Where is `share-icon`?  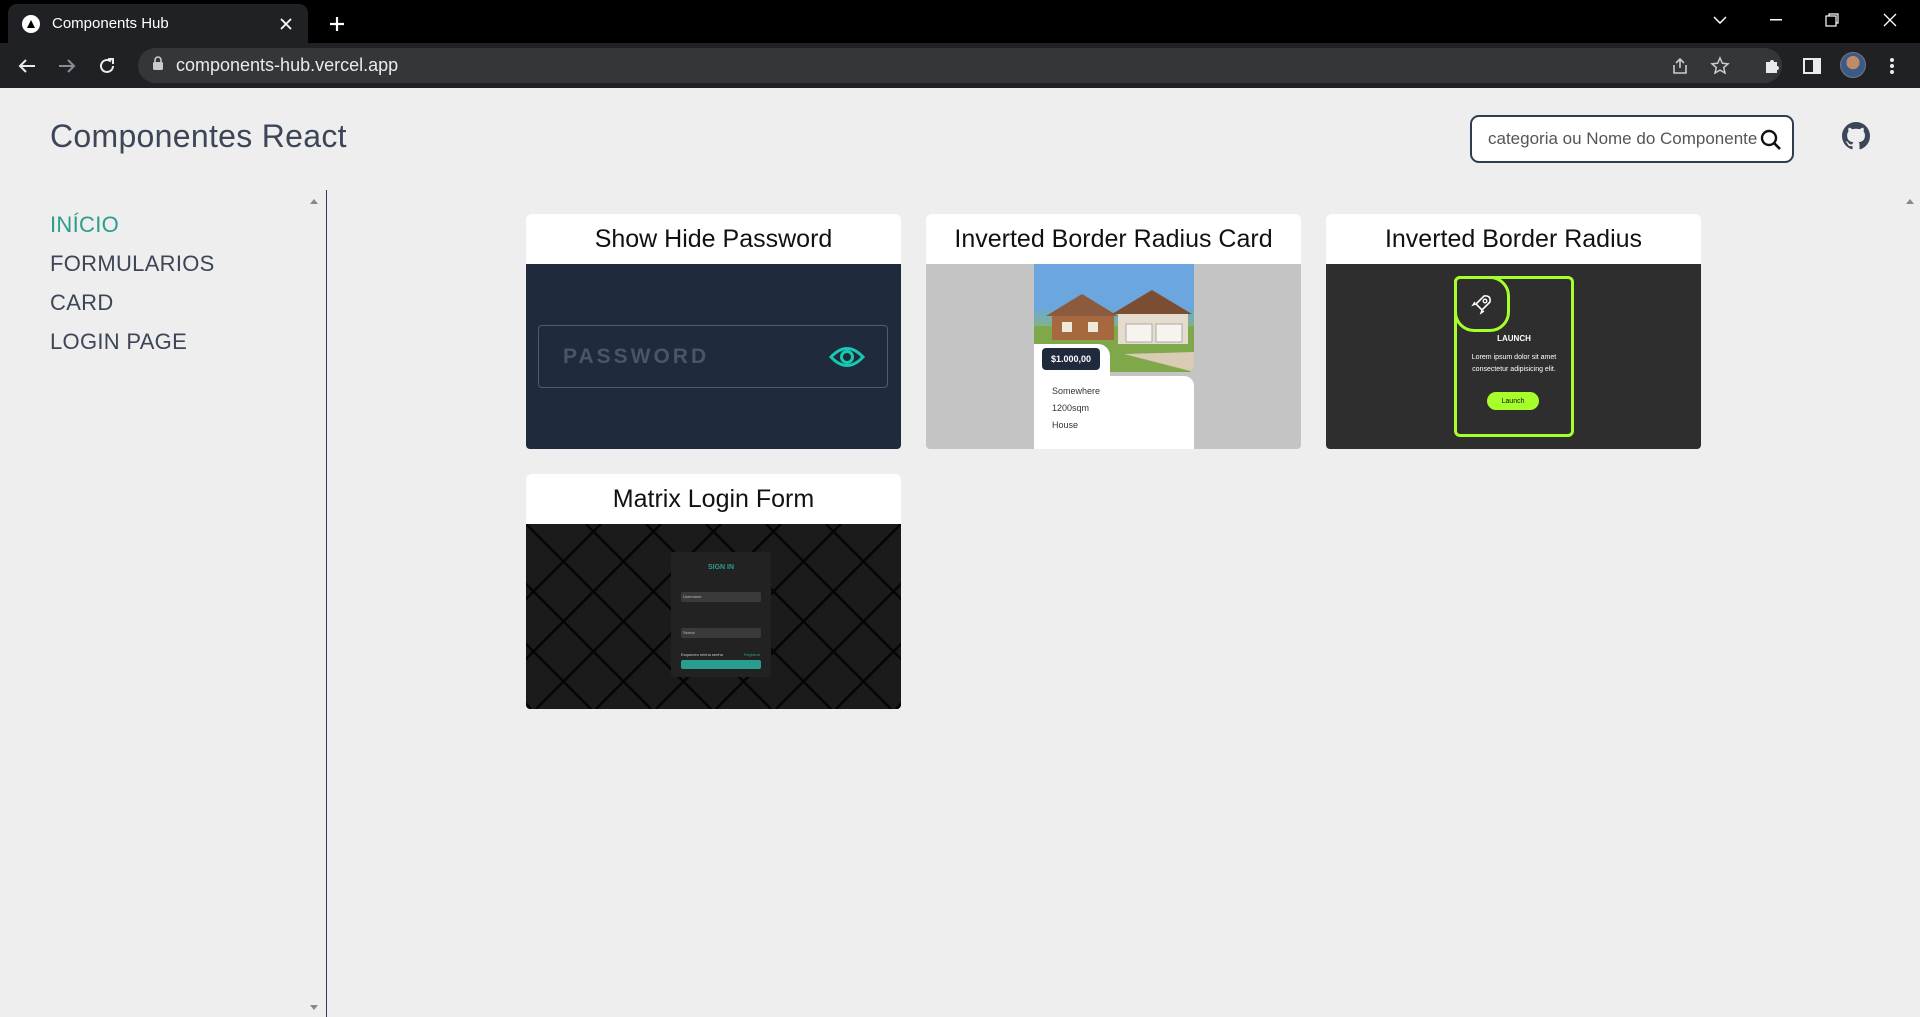 share-icon is located at coordinates (1680, 66).